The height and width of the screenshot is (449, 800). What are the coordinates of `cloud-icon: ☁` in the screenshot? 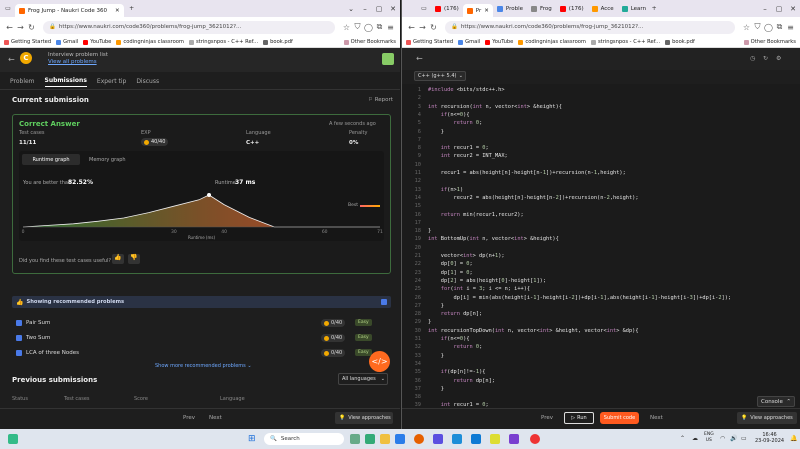 It's located at (695, 438).